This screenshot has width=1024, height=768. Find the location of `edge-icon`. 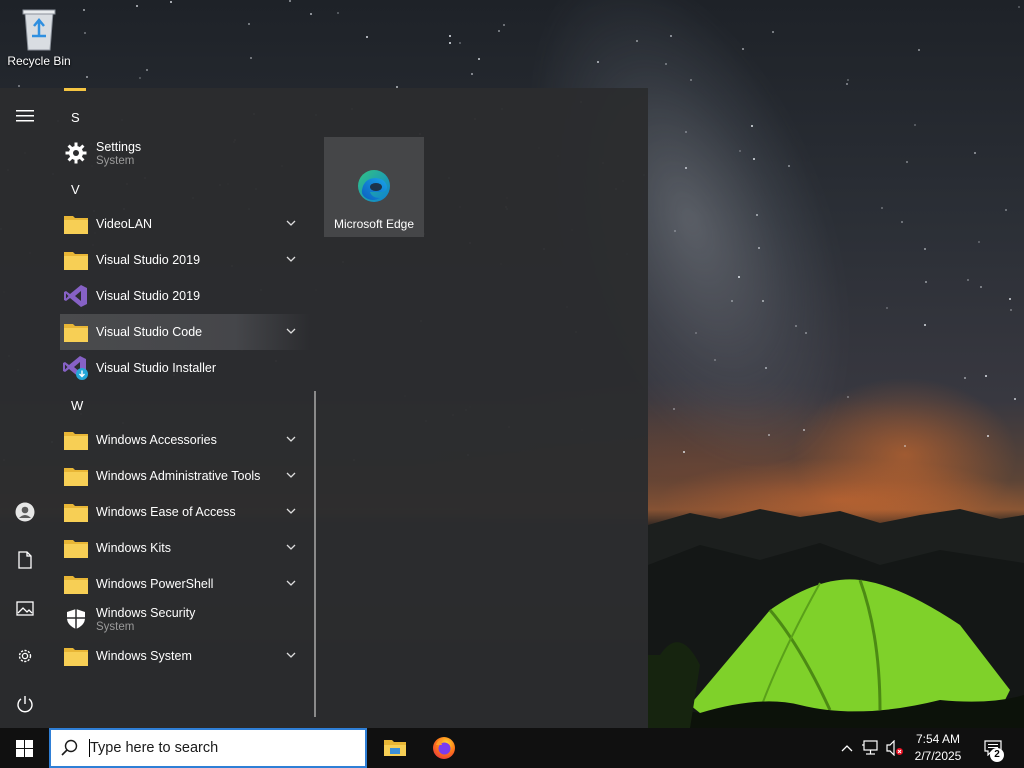

edge-icon is located at coordinates (374, 186).